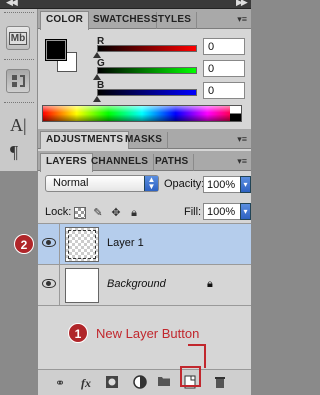  I want to click on fill-field: 100%, so click(222, 211).